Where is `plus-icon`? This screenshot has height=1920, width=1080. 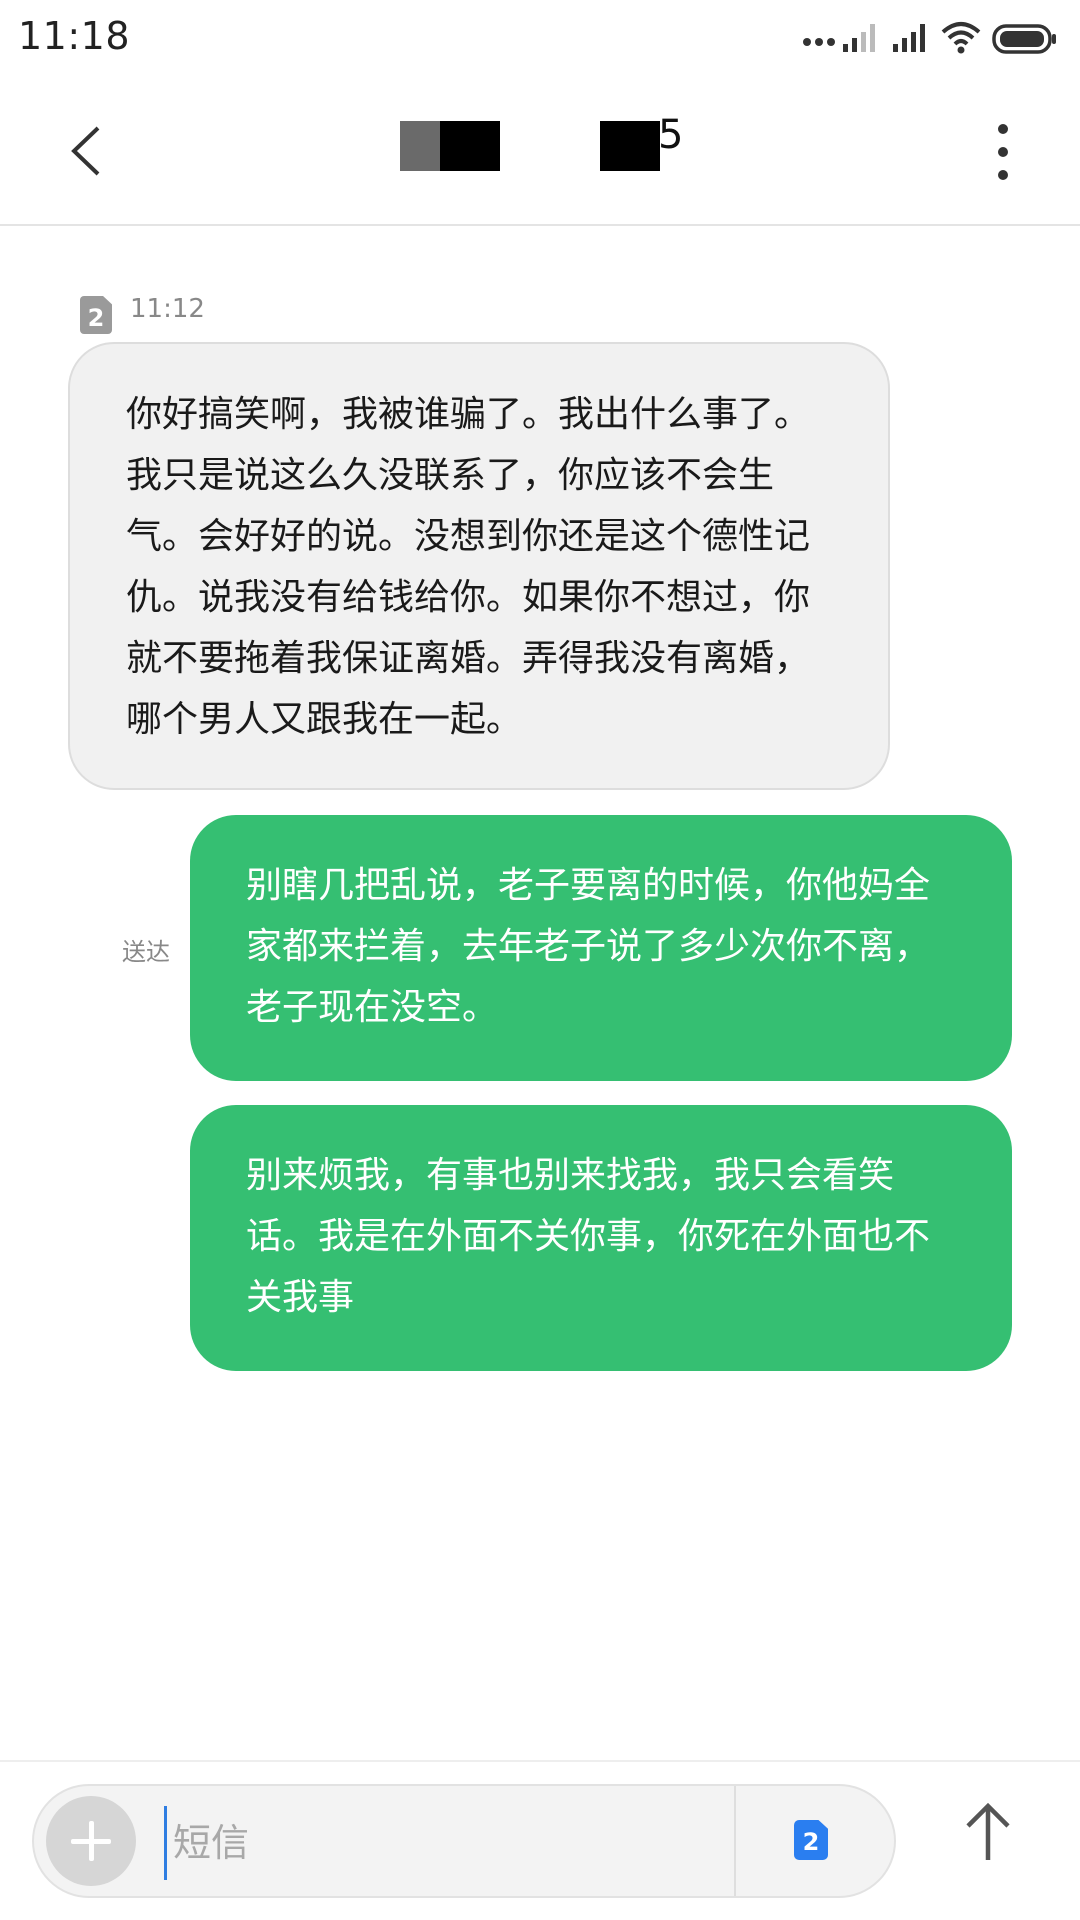 plus-icon is located at coordinates (91, 1841).